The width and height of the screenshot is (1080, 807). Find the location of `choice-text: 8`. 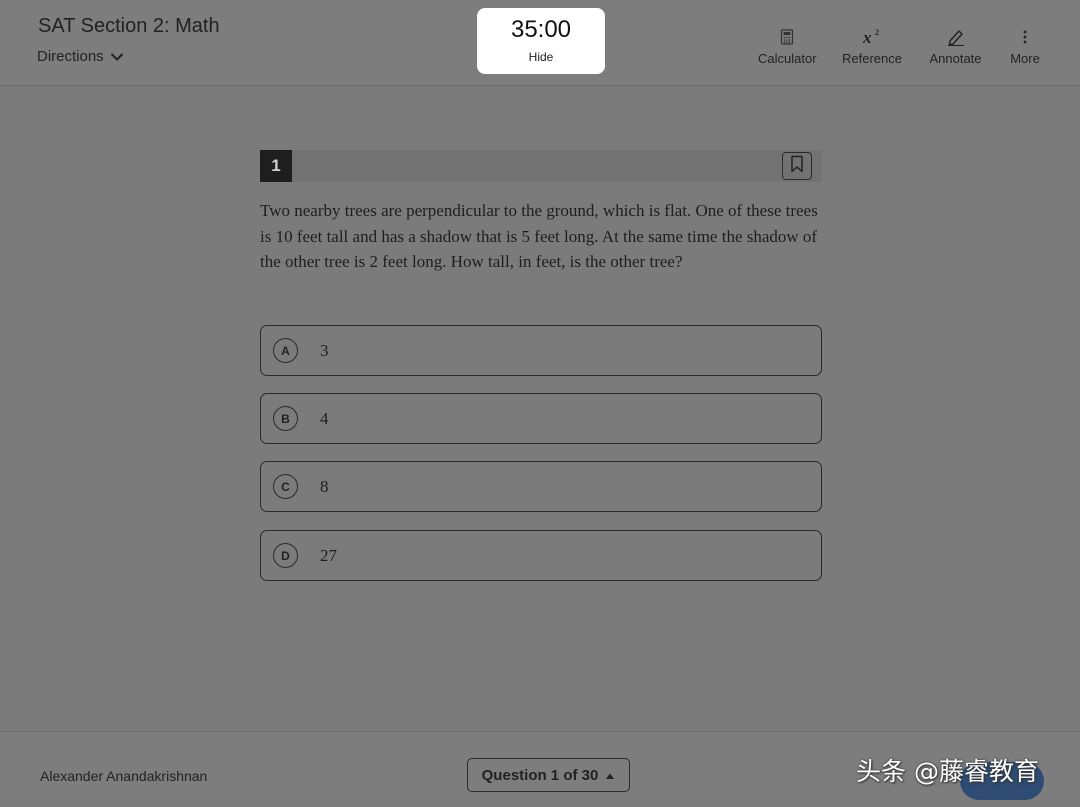

choice-text: 8 is located at coordinates (324, 486).